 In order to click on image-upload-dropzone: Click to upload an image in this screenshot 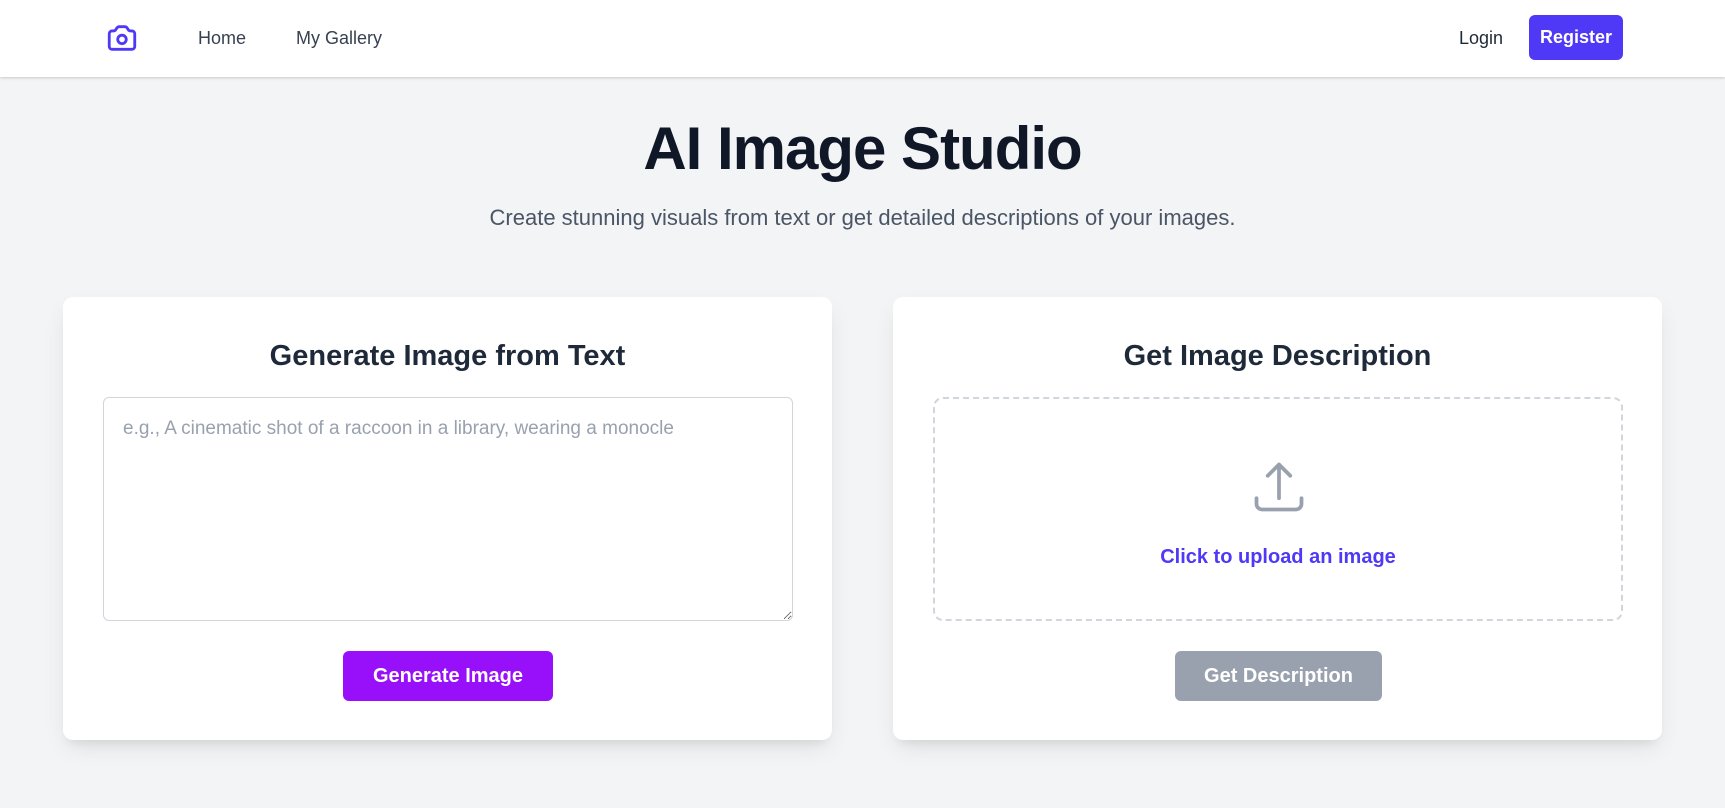, I will do `click(1278, 509)`.